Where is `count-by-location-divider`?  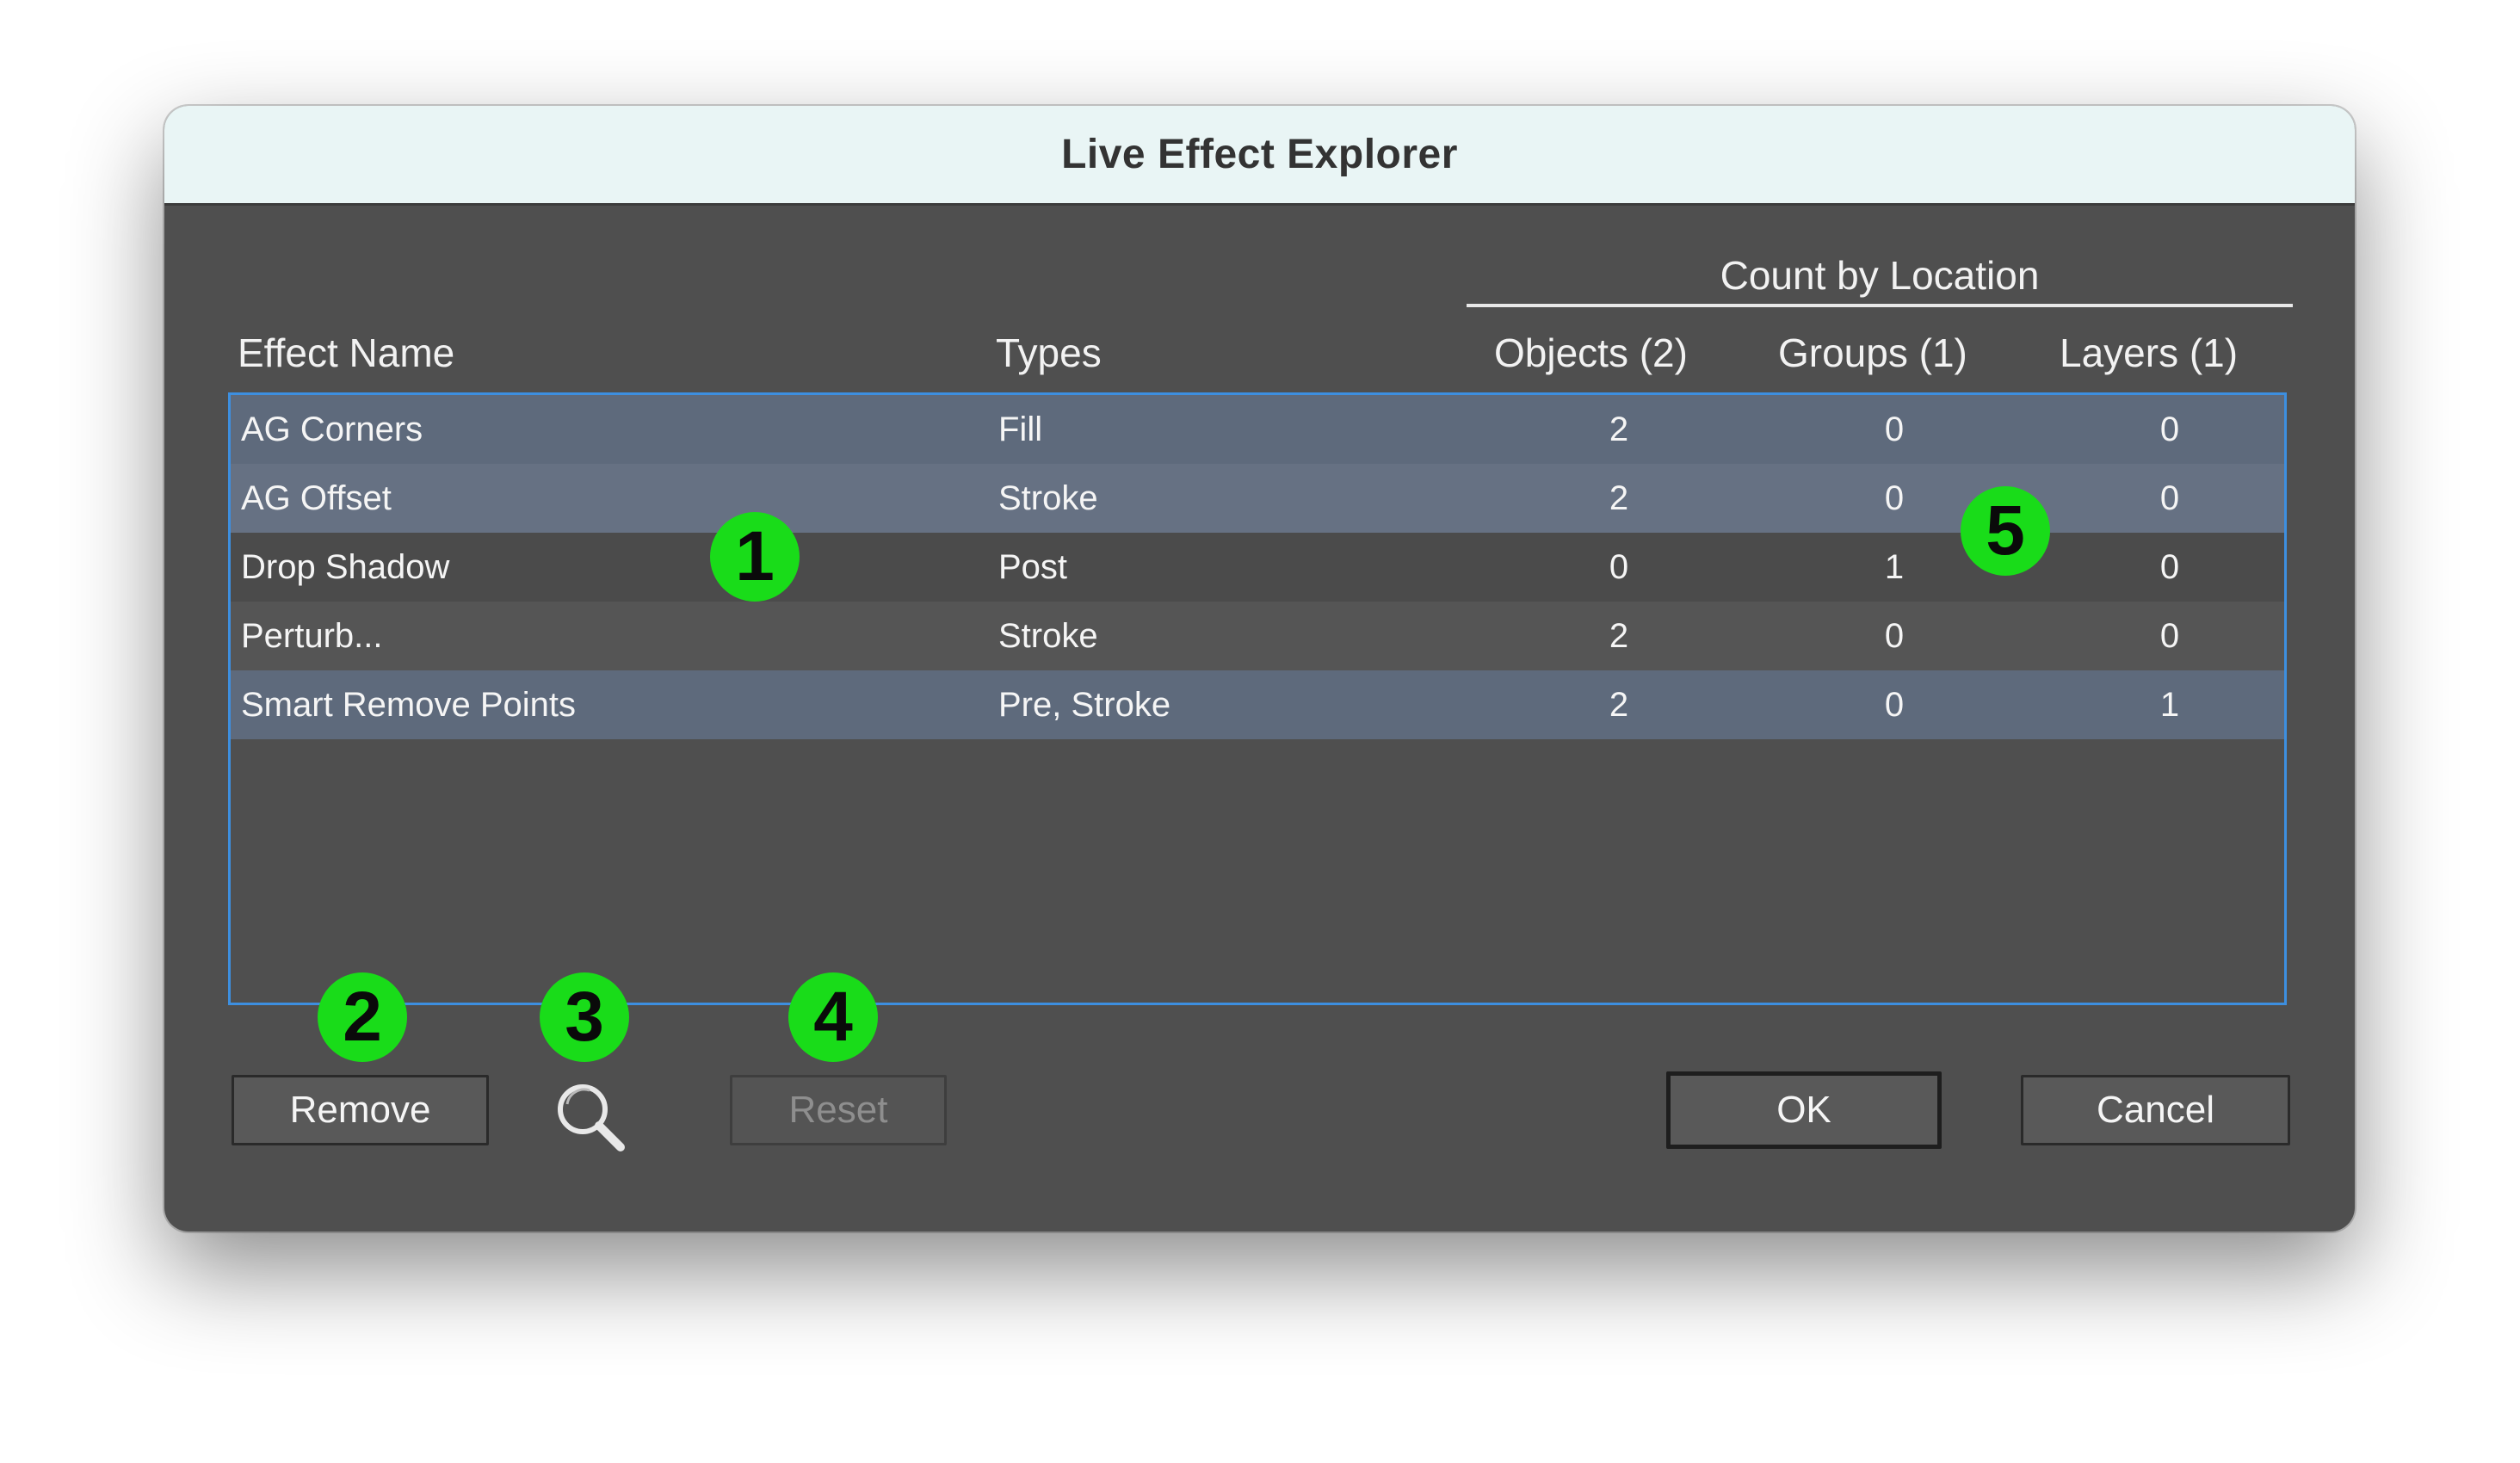
count-by-location-divider is located at coordinates (1880, 305).